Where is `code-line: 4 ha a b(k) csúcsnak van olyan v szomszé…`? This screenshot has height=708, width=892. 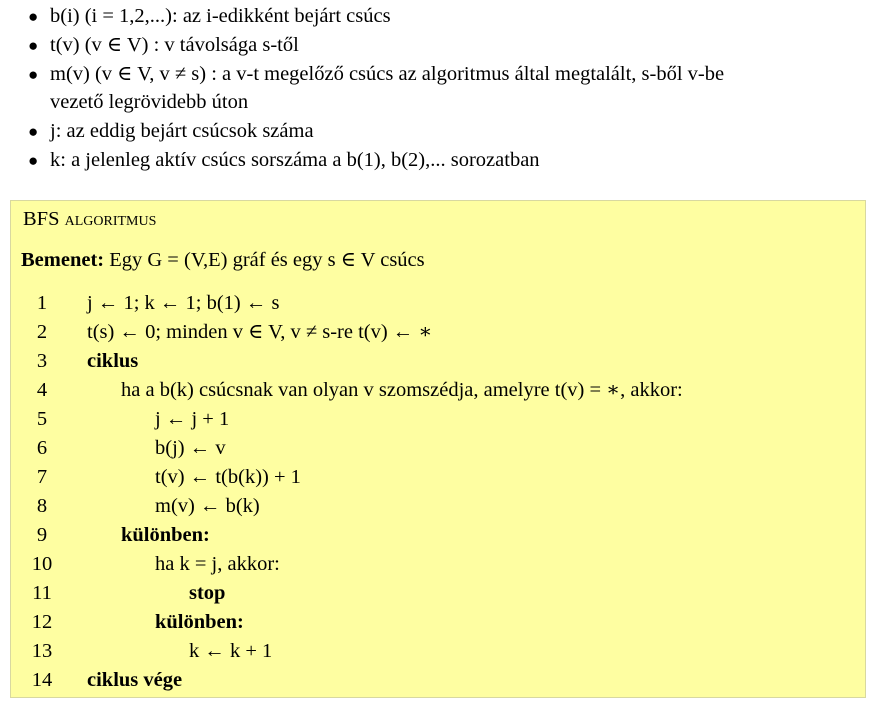
code-line: 4 ha a b(k) csúcsnak van olyan v szomszé… is located at coordinates (439, 390).